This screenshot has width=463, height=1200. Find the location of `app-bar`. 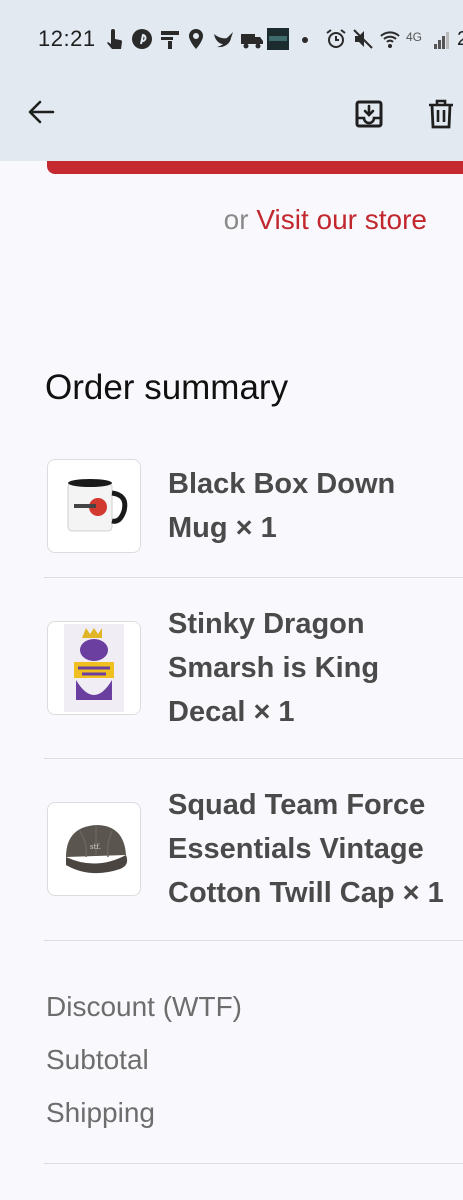

app-bar is located at coordinates (231, 120).